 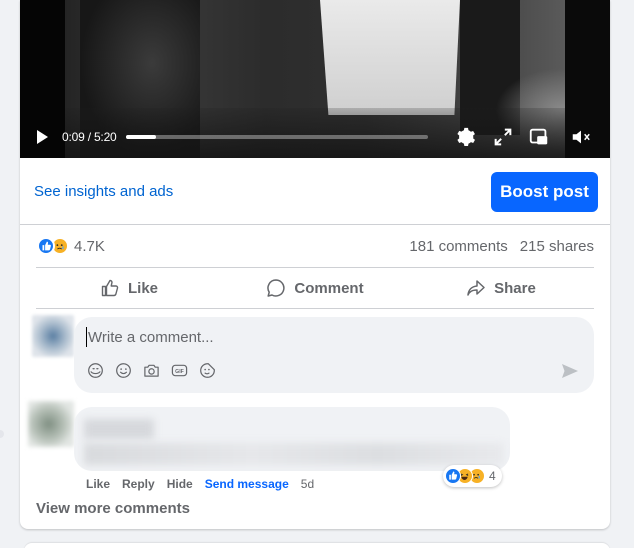 I want to click on camera-icon, so click(x=151, y=370).